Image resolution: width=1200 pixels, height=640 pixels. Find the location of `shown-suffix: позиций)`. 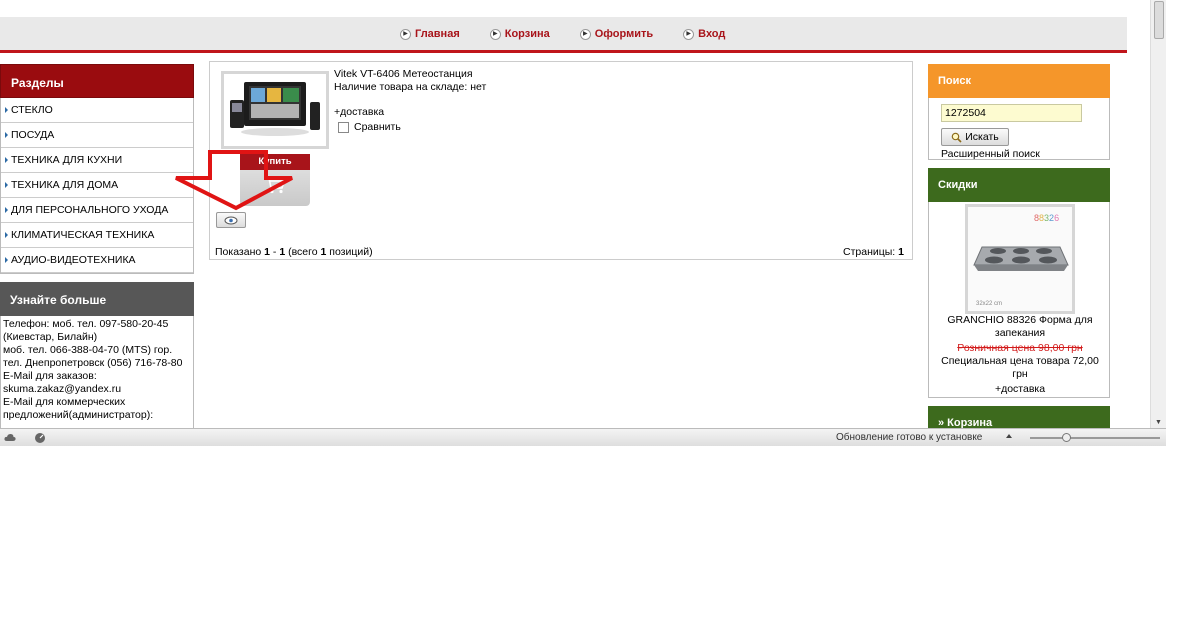

shown-suffix: позиций) is located at coordinates (349, 252).